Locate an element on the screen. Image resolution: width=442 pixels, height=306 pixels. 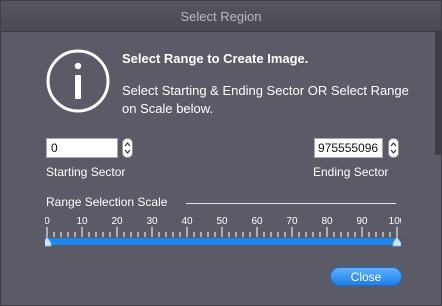
title-bar: Select Region is located at coordinates (221, 16).